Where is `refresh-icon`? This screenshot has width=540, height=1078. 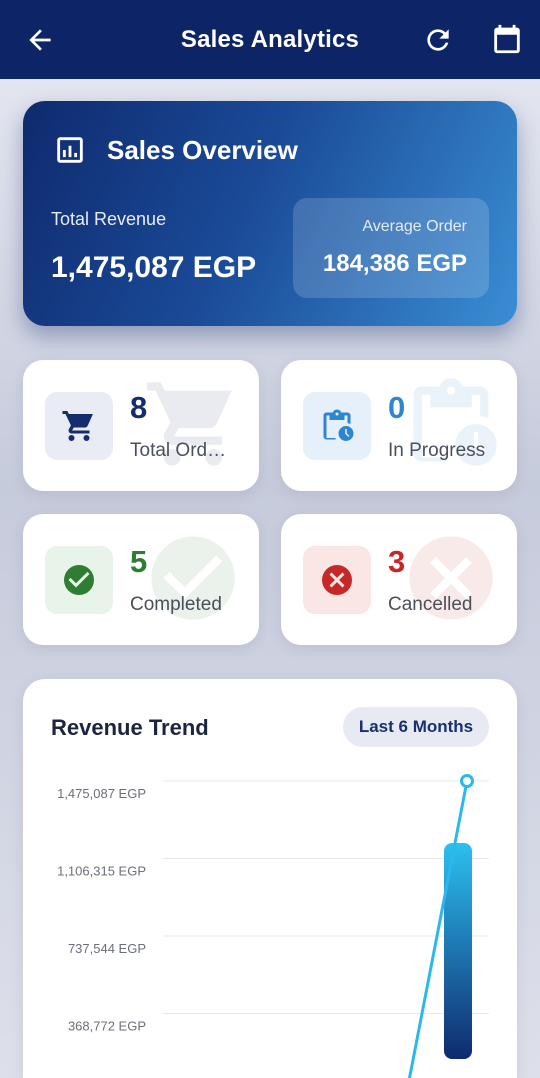 refresh-icon is located at coordinates (438, 40).